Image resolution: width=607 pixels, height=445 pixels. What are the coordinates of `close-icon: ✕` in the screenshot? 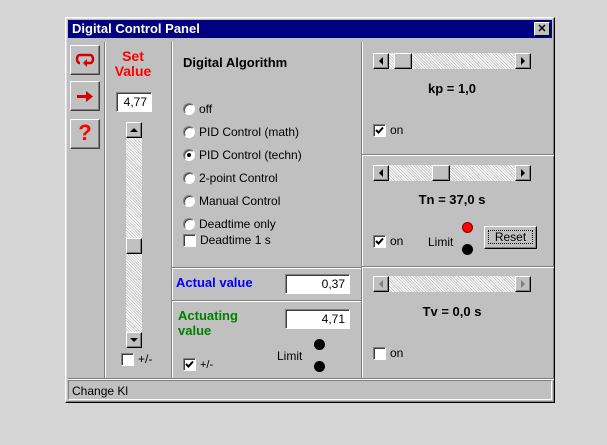 It's located at (542, 29).